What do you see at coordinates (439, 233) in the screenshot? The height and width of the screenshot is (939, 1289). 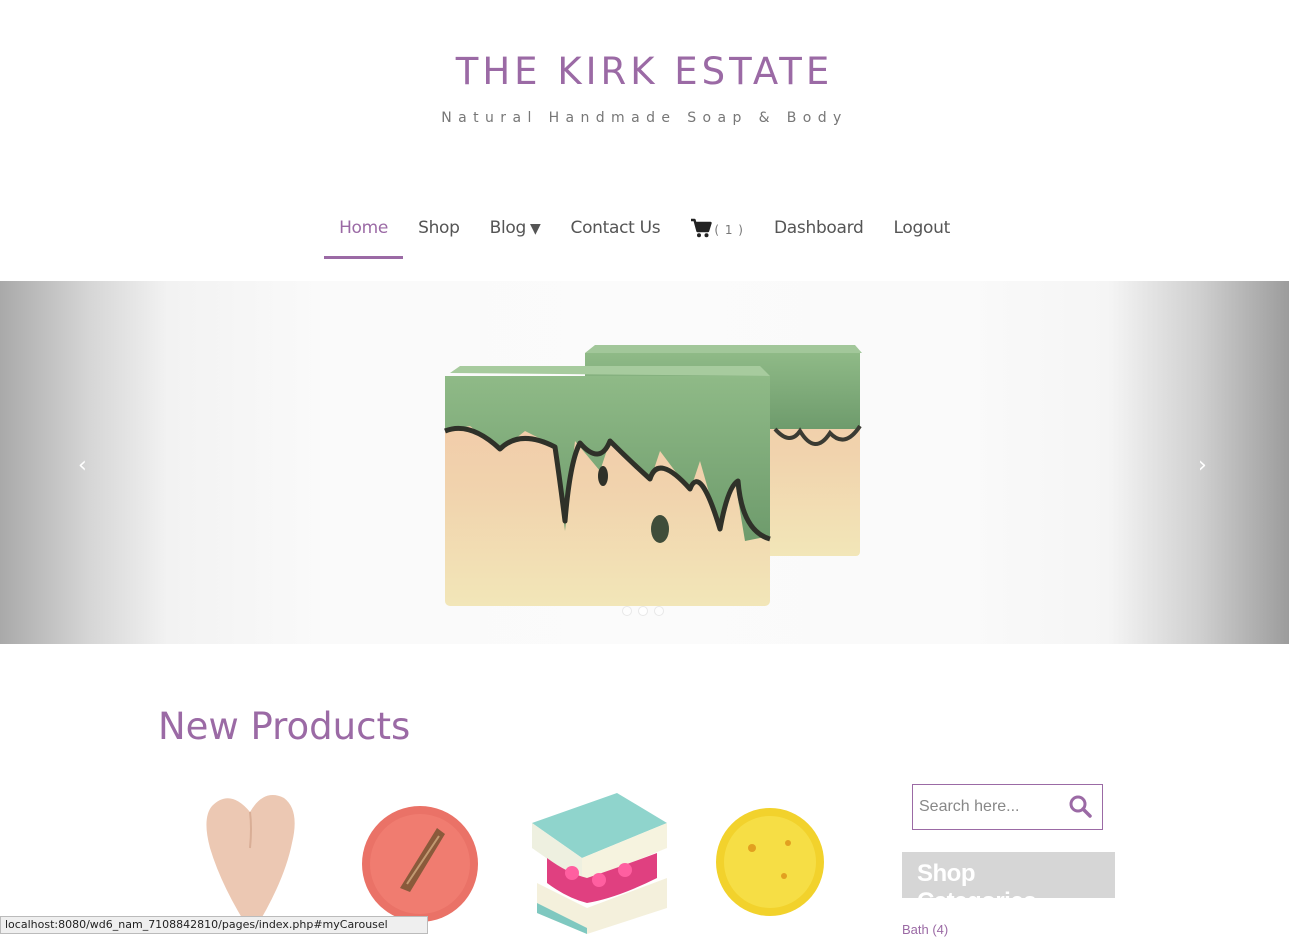 I see `nav-shop: Shop` at bounding box center [439, 233].